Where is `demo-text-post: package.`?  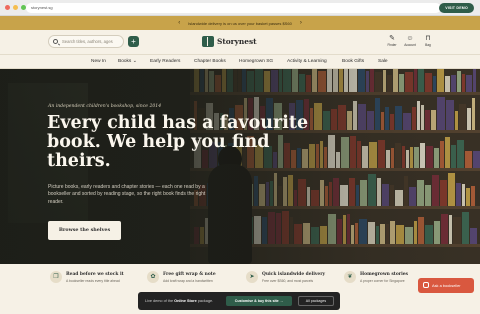 demo-text-post: package. is located at coordinates (205, 301).